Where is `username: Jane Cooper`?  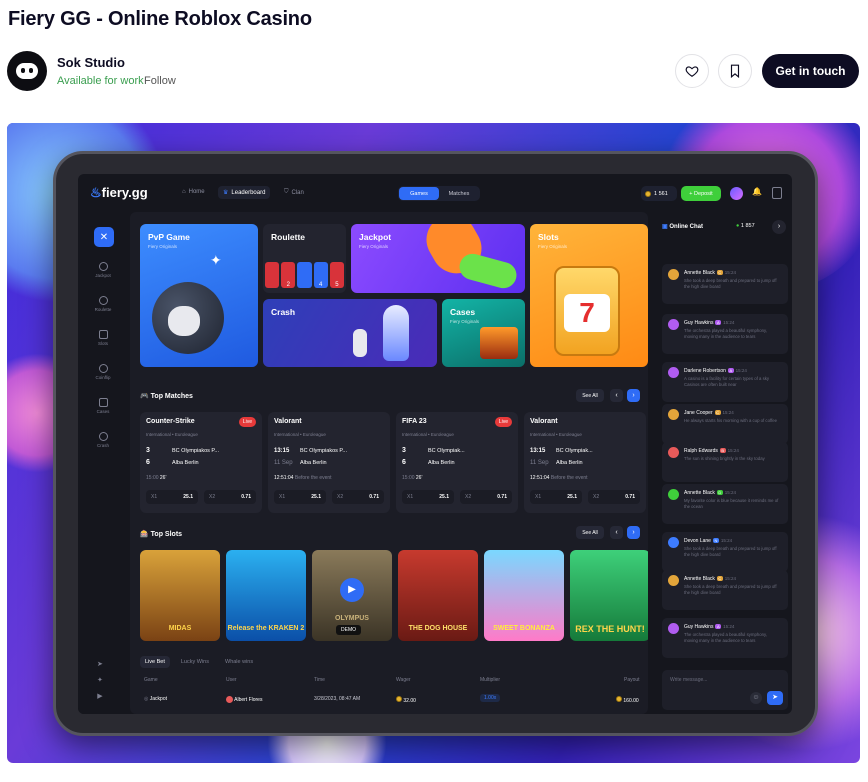 username: Jane Cooper is located at coordinates (698, 413).